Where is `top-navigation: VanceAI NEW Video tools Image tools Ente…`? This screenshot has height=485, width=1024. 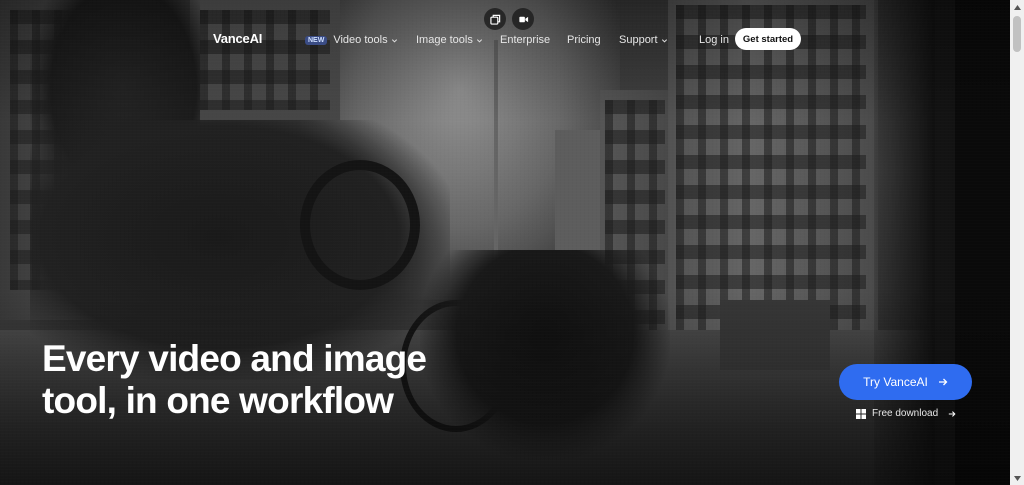 top-navigation: VanceAI NEW Video tools Image tools Ente… is located at coordinates (512, 40).